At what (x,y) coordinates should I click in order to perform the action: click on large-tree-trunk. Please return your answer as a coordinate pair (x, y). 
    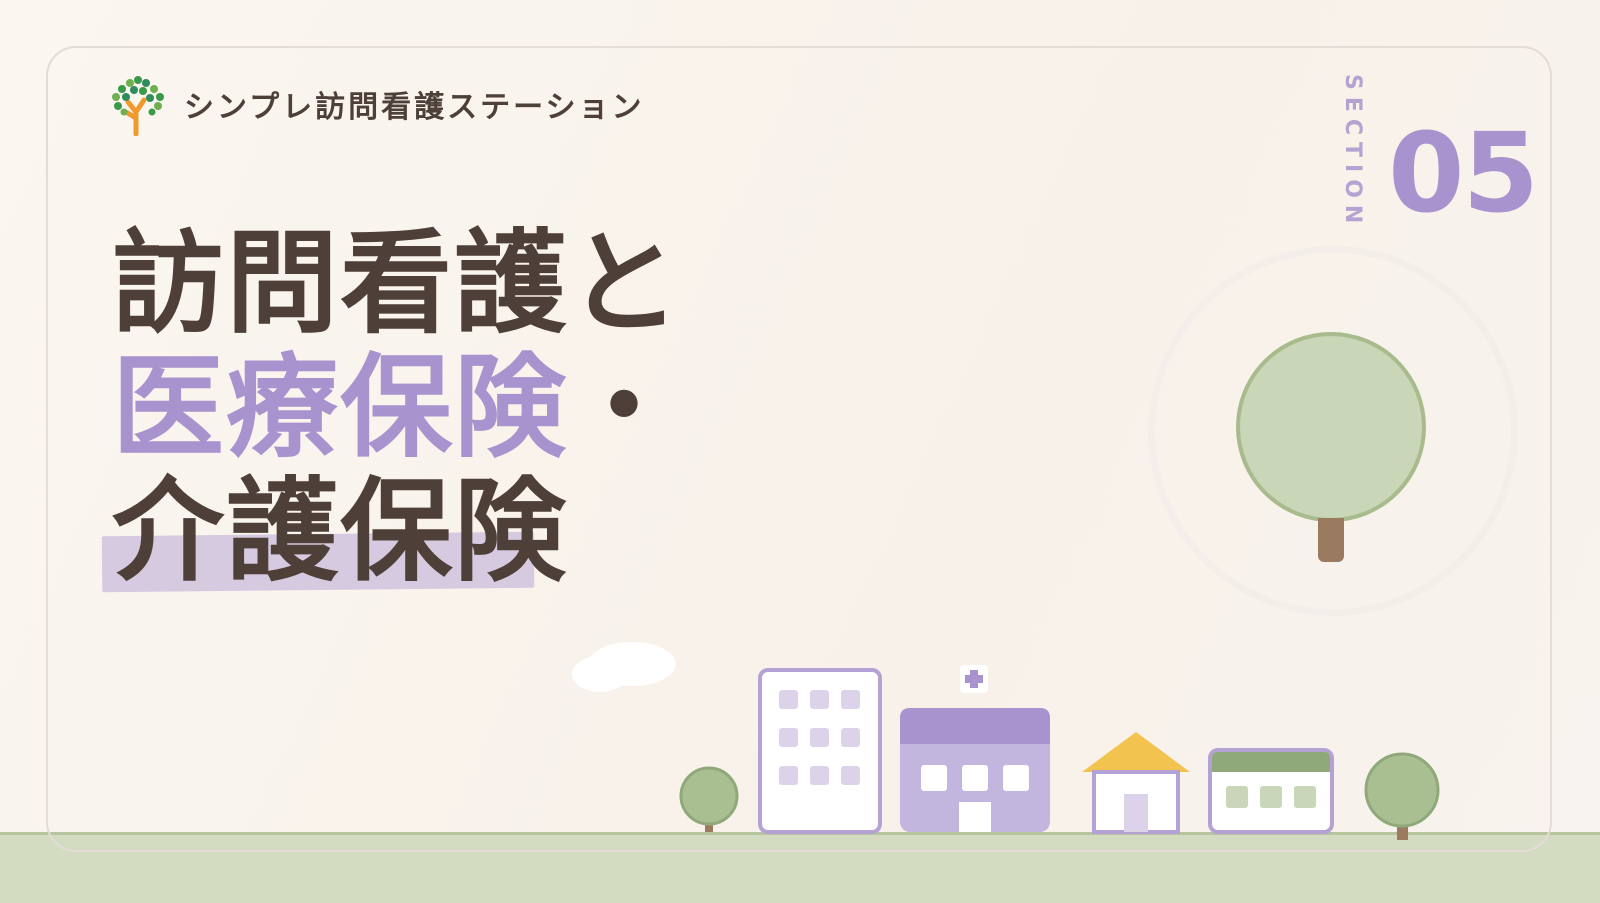
    Looking at the image, I should click on (1331, 540).